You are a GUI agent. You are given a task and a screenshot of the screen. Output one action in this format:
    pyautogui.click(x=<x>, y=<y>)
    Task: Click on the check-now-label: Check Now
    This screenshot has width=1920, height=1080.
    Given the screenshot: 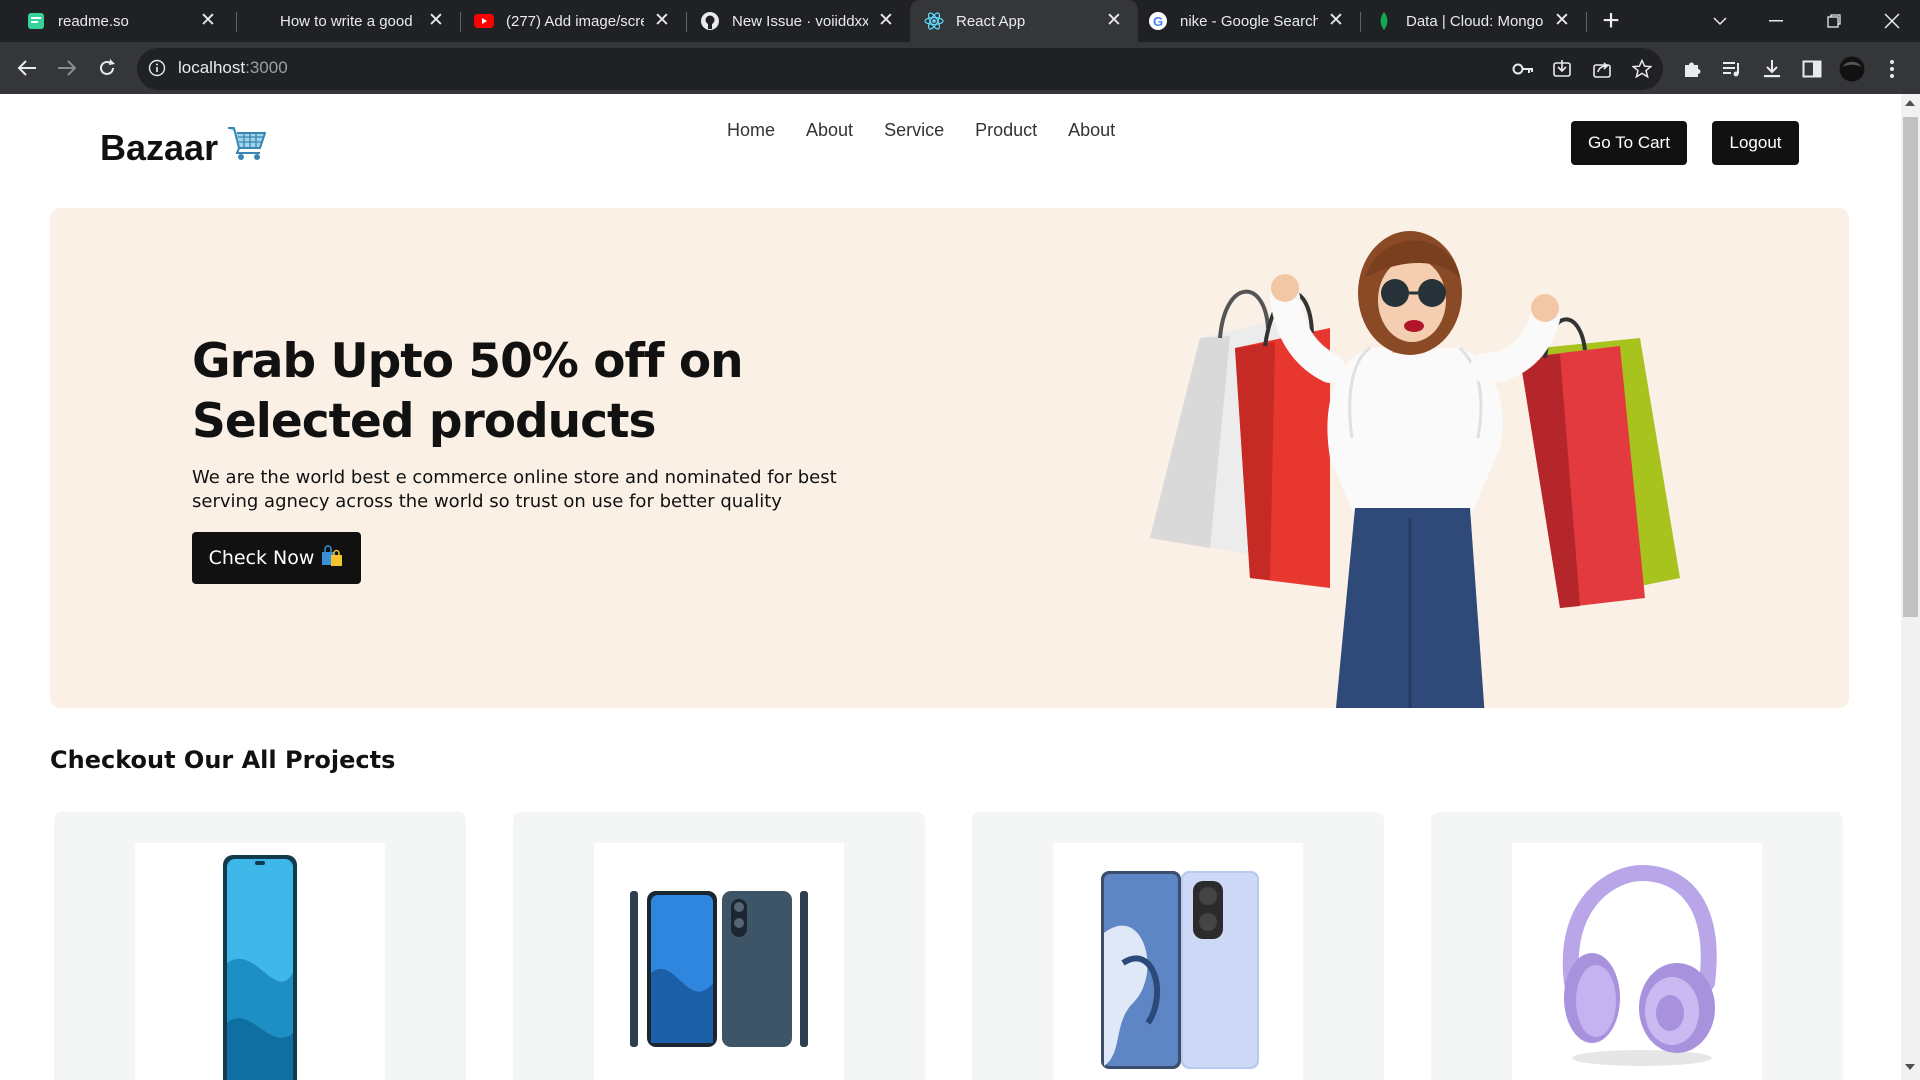 What is the action you would take?
    pyautogui.click(x=261, y=558)
    